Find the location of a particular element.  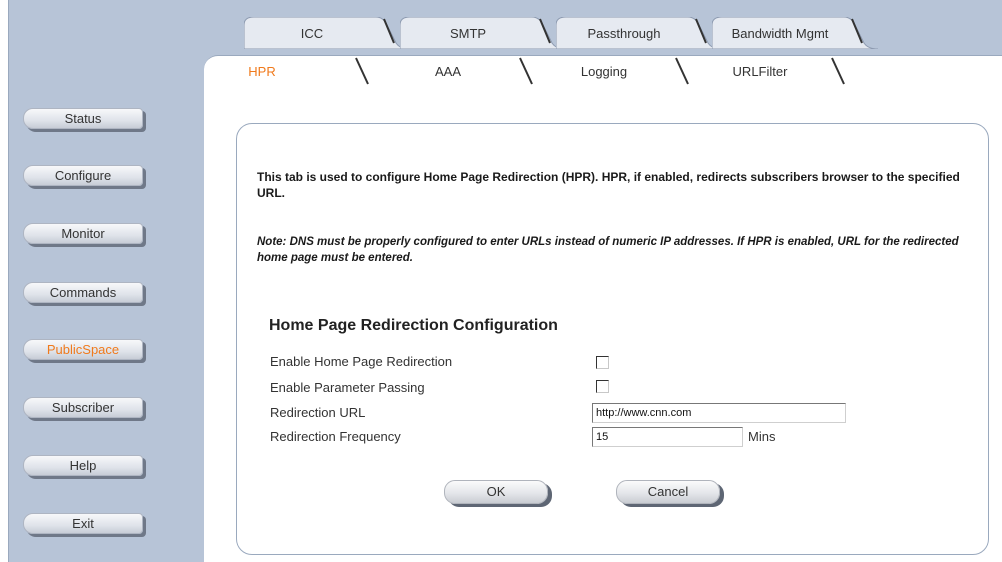

tab-logging: Logging is located at coordinates (619, 72).